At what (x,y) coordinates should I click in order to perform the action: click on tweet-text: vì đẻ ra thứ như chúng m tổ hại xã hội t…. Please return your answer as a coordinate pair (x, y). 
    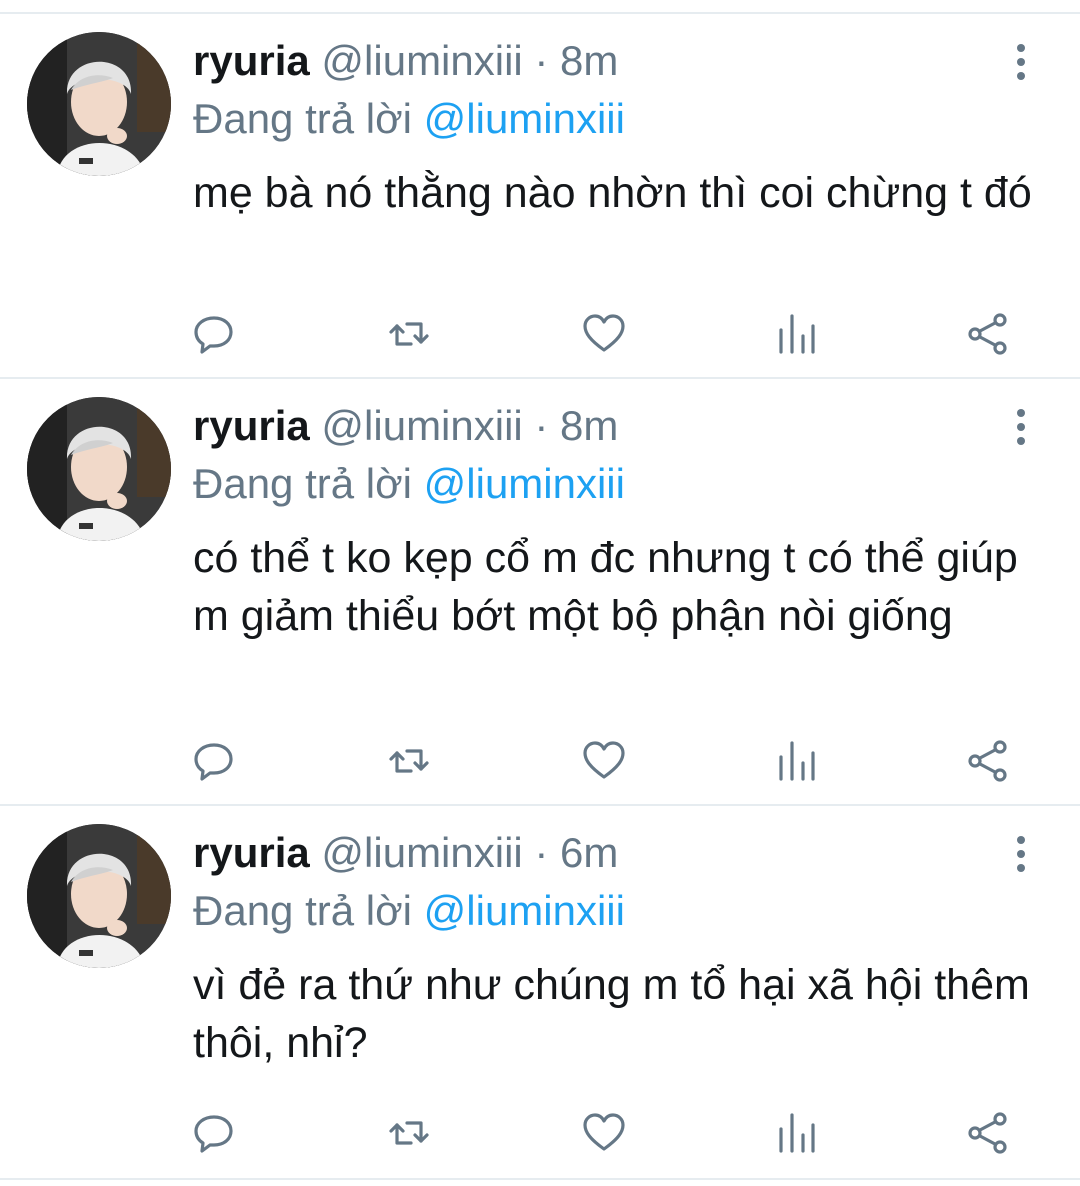
    Looking at the image, I should click on (611, 1014).